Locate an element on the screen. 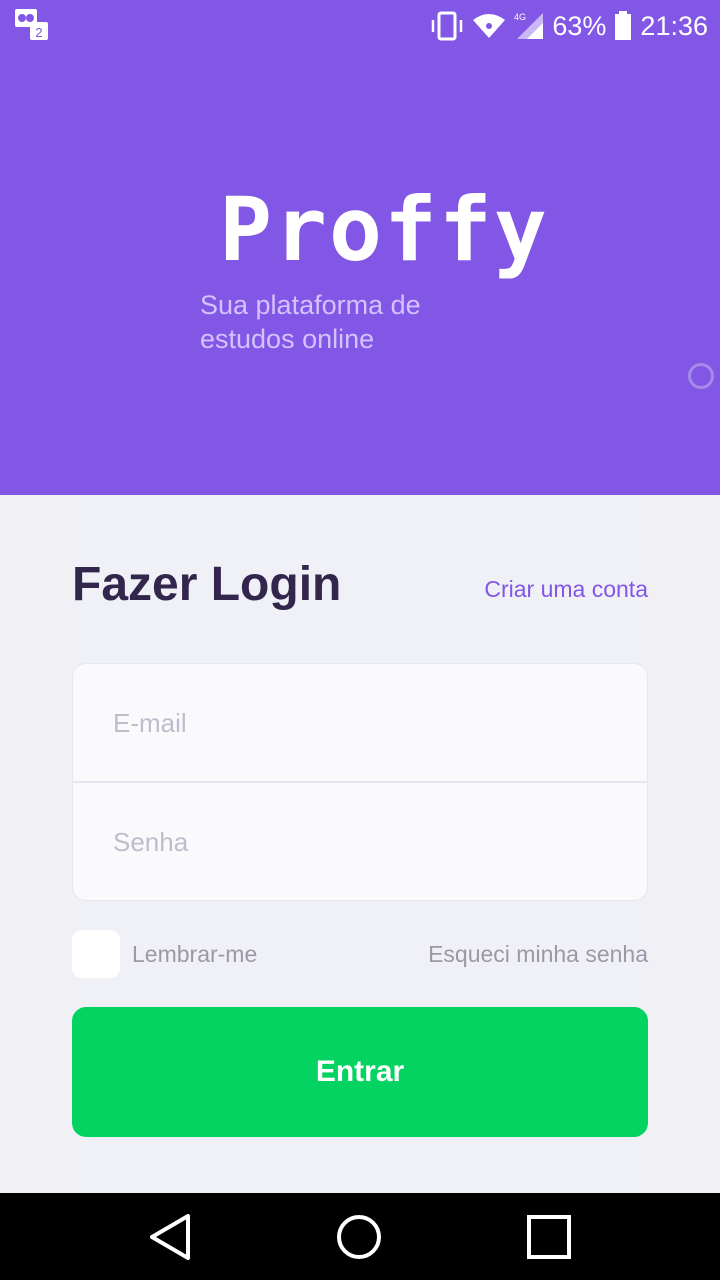 The height and width of the screenshot is (1280, 720). create-account-link: Criar uma conta is located at coordinates (566, 589).